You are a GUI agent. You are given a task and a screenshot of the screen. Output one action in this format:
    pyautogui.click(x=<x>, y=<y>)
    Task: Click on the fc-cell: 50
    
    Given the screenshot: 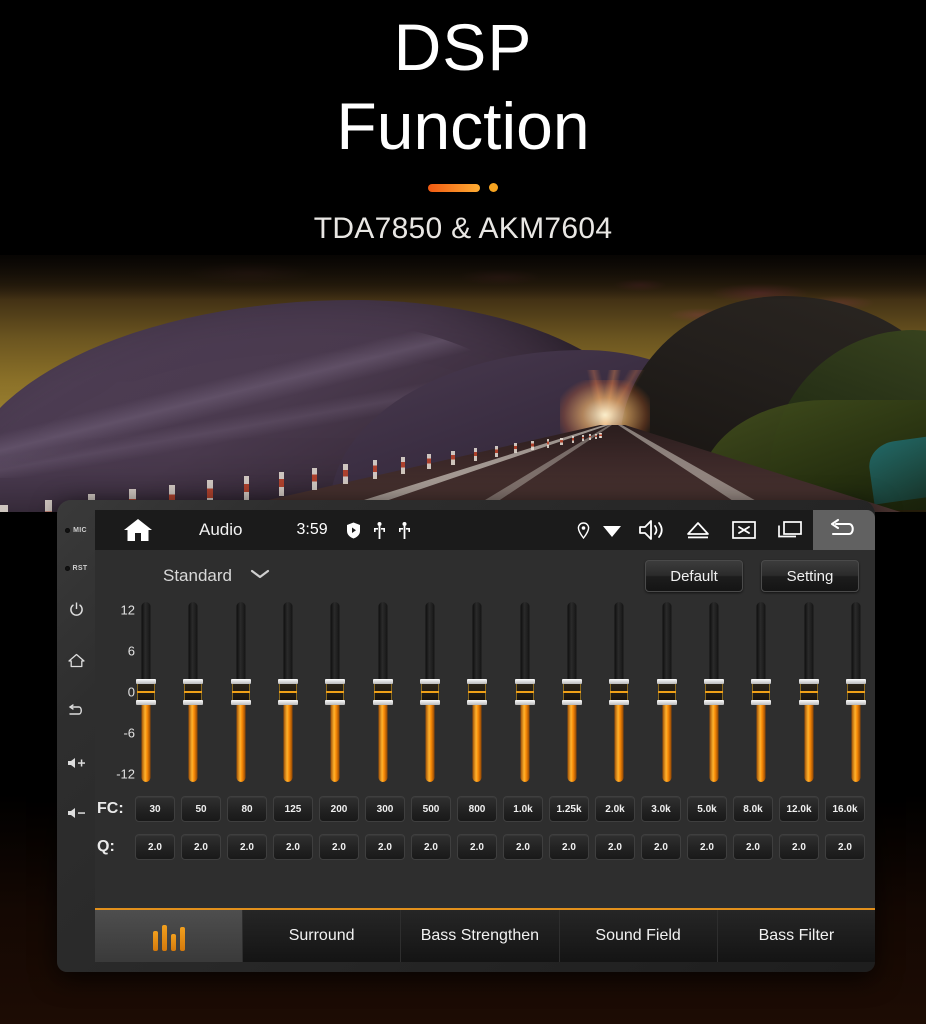 What is the action you would take?
    pyautogui.click(x=201, y=809)
    